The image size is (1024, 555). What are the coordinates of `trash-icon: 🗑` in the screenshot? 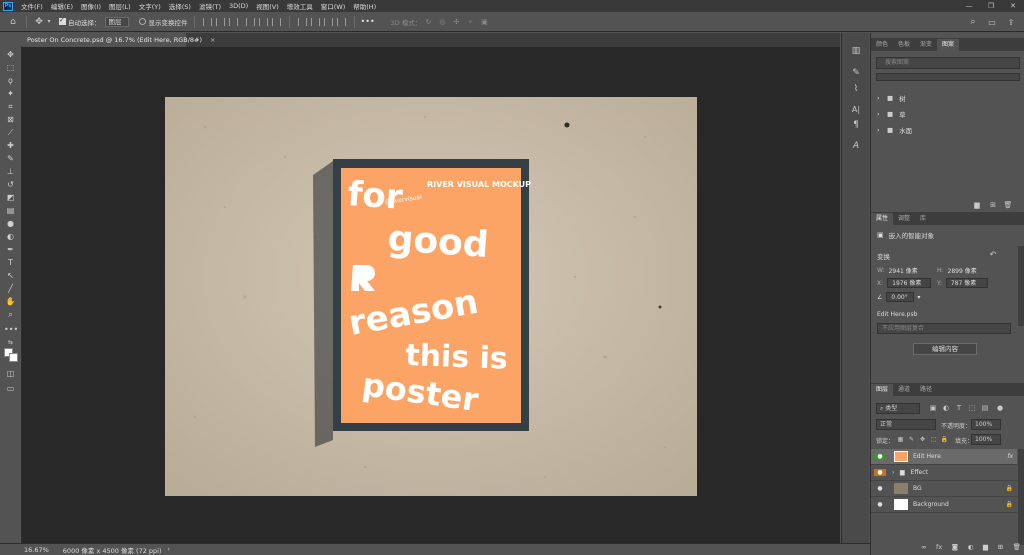 It's located at (1008, 205).